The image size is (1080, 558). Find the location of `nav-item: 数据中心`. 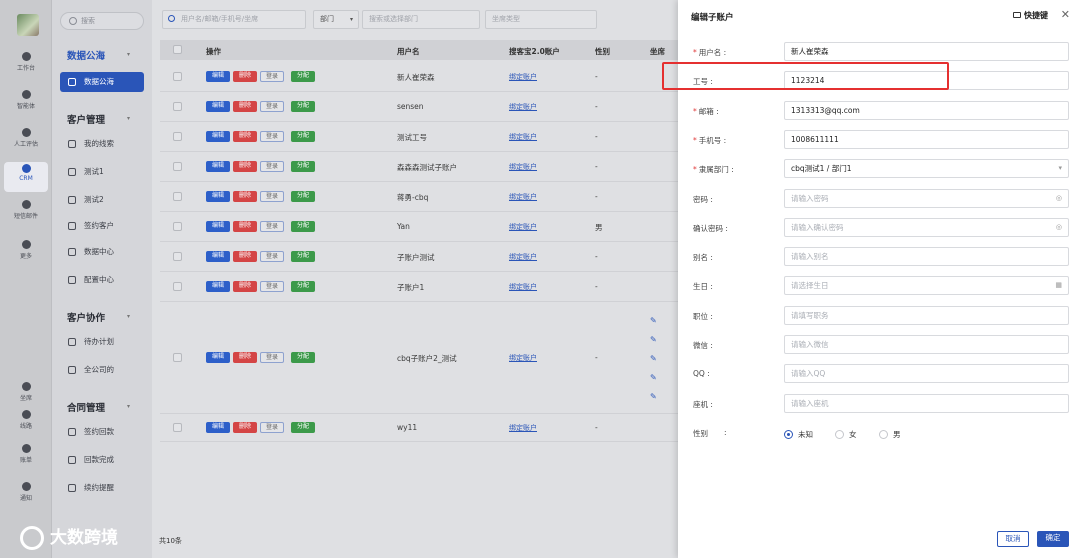

nav-item: 数据中心 is located at coordinates (102, 252).